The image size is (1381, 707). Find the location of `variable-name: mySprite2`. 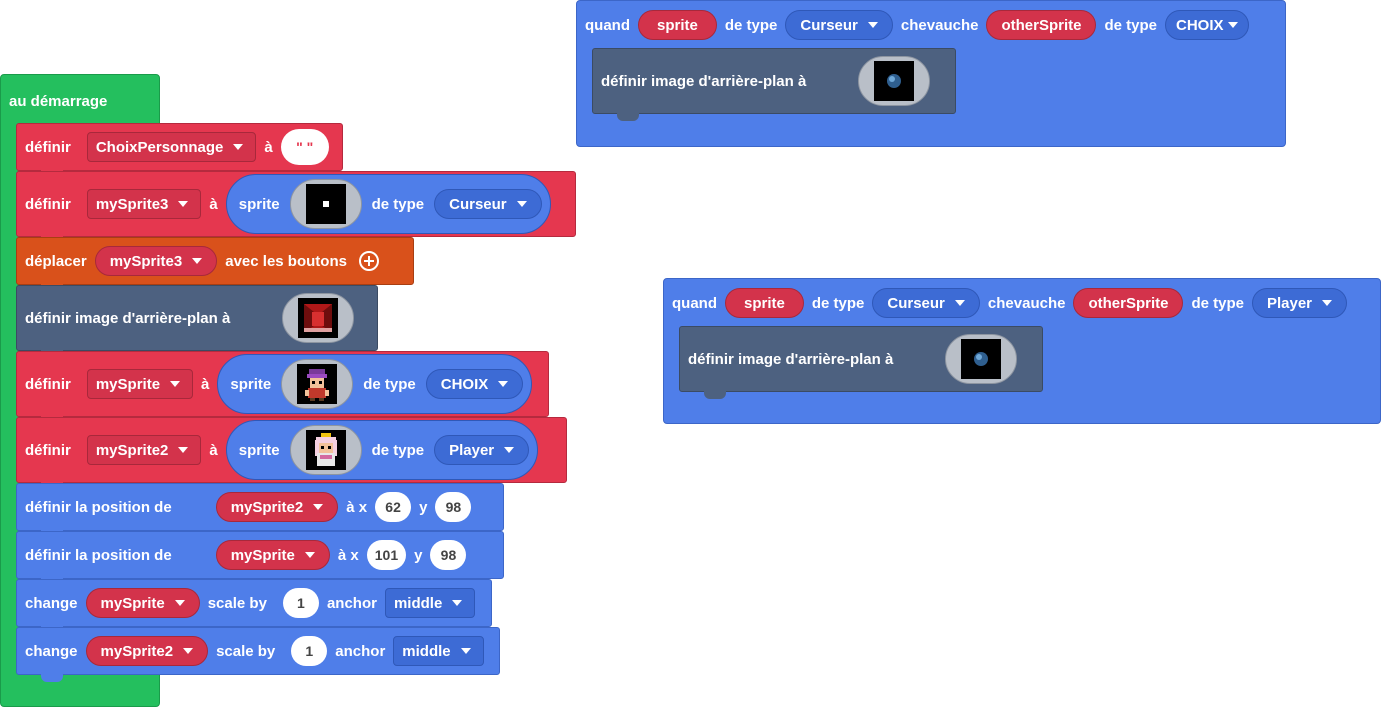

variable-name: mySprite2 is located at coordinates (267, 507).